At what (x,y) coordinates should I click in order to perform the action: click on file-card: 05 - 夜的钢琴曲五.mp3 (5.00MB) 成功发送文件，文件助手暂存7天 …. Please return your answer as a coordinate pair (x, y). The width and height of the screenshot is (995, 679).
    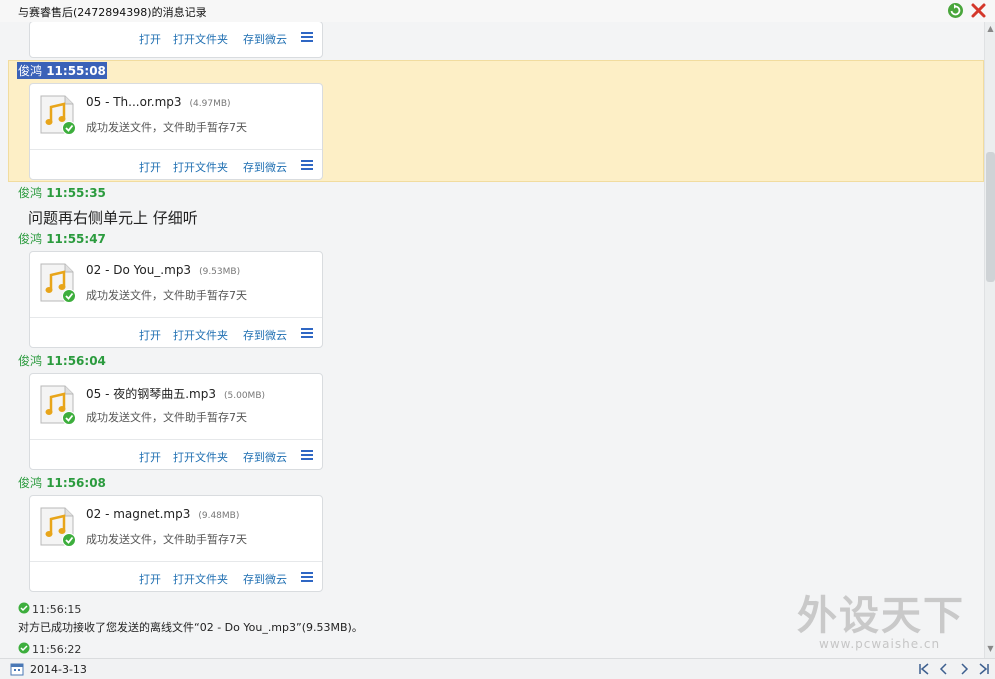
    Looking at the image, I should click on (176, 421).